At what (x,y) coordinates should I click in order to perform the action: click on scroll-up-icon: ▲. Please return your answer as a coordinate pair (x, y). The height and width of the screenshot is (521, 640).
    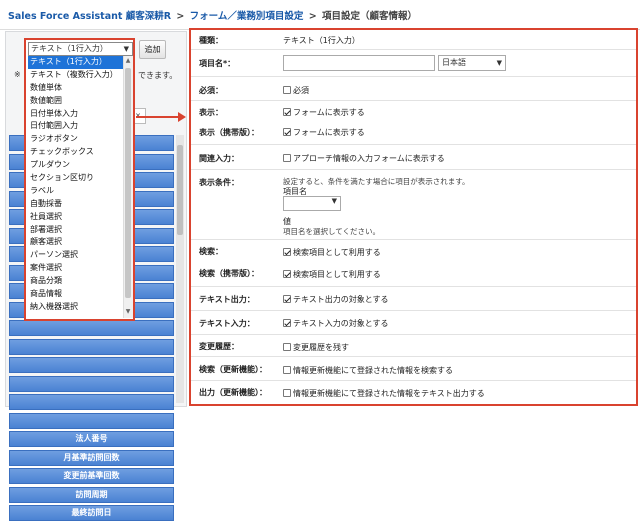
    Looking at the image, I should click on (128, 60).